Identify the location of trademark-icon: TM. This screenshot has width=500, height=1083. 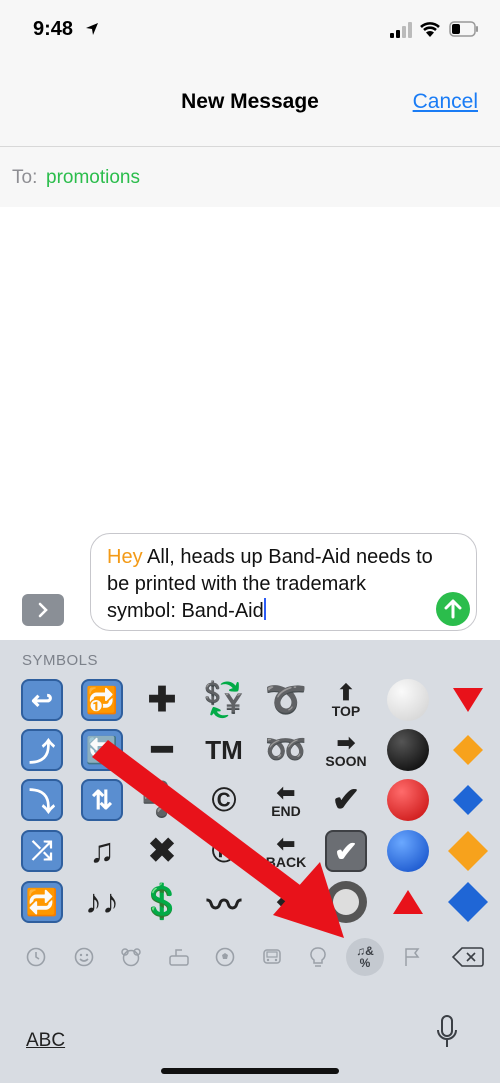
(224, 749).